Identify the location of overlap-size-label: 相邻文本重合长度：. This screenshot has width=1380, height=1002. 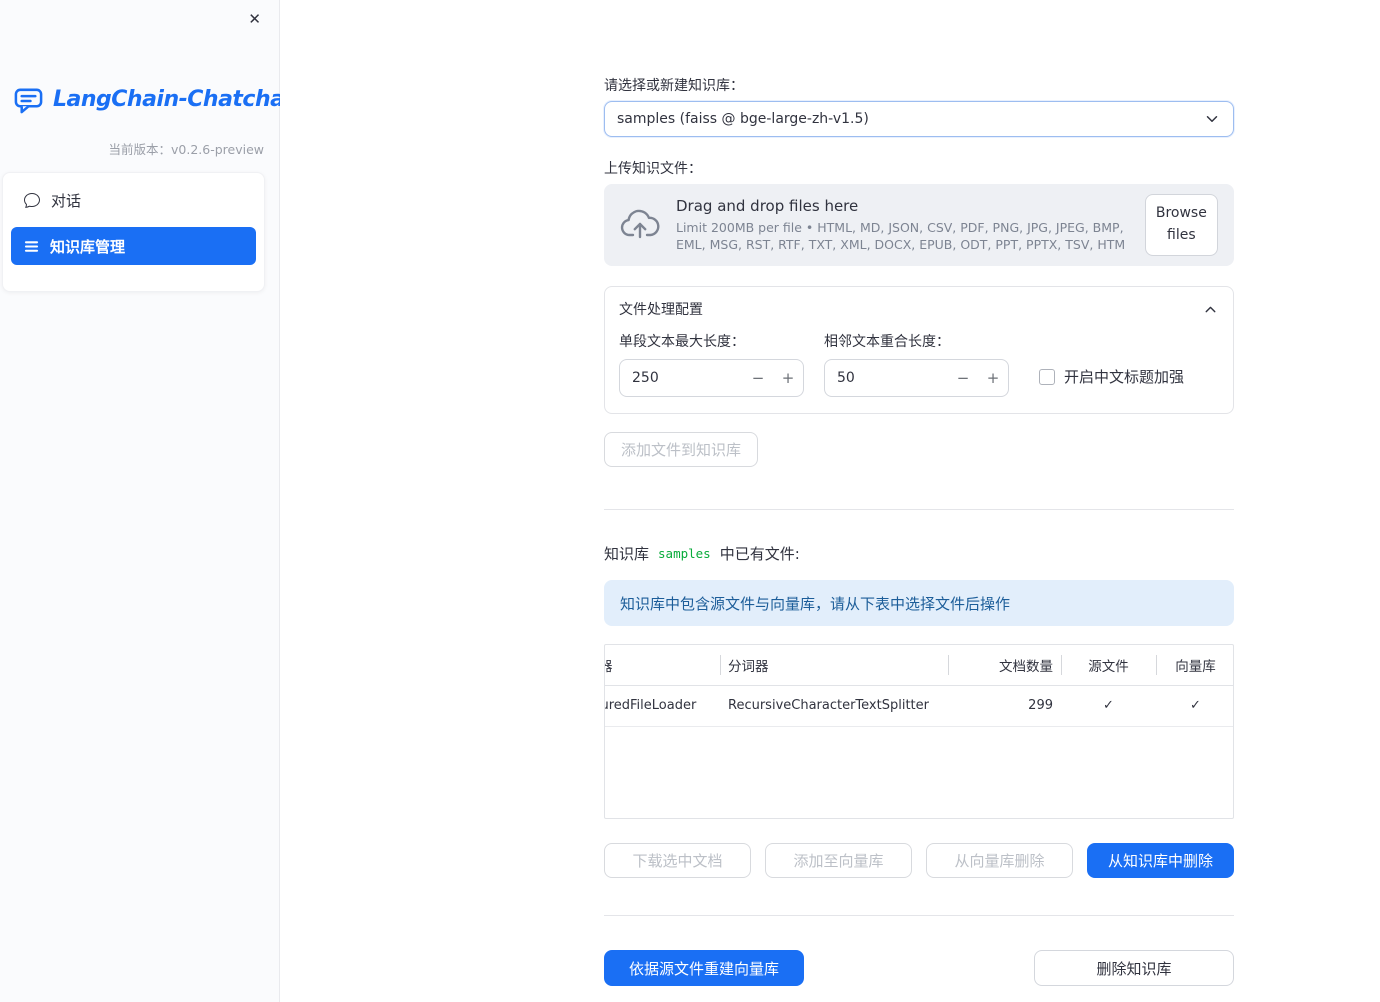
(887, 342).